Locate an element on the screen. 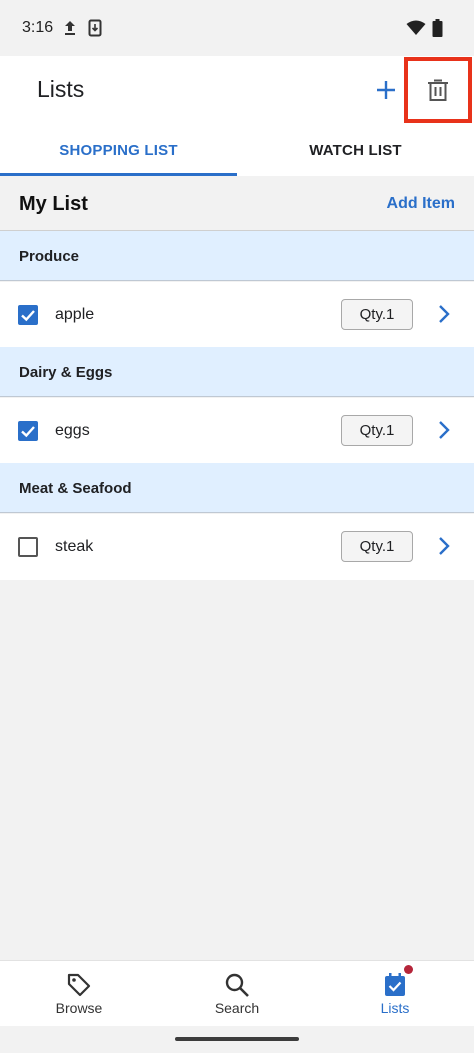  list-item: apple Qty.1 is located at coordinates (237, 315).